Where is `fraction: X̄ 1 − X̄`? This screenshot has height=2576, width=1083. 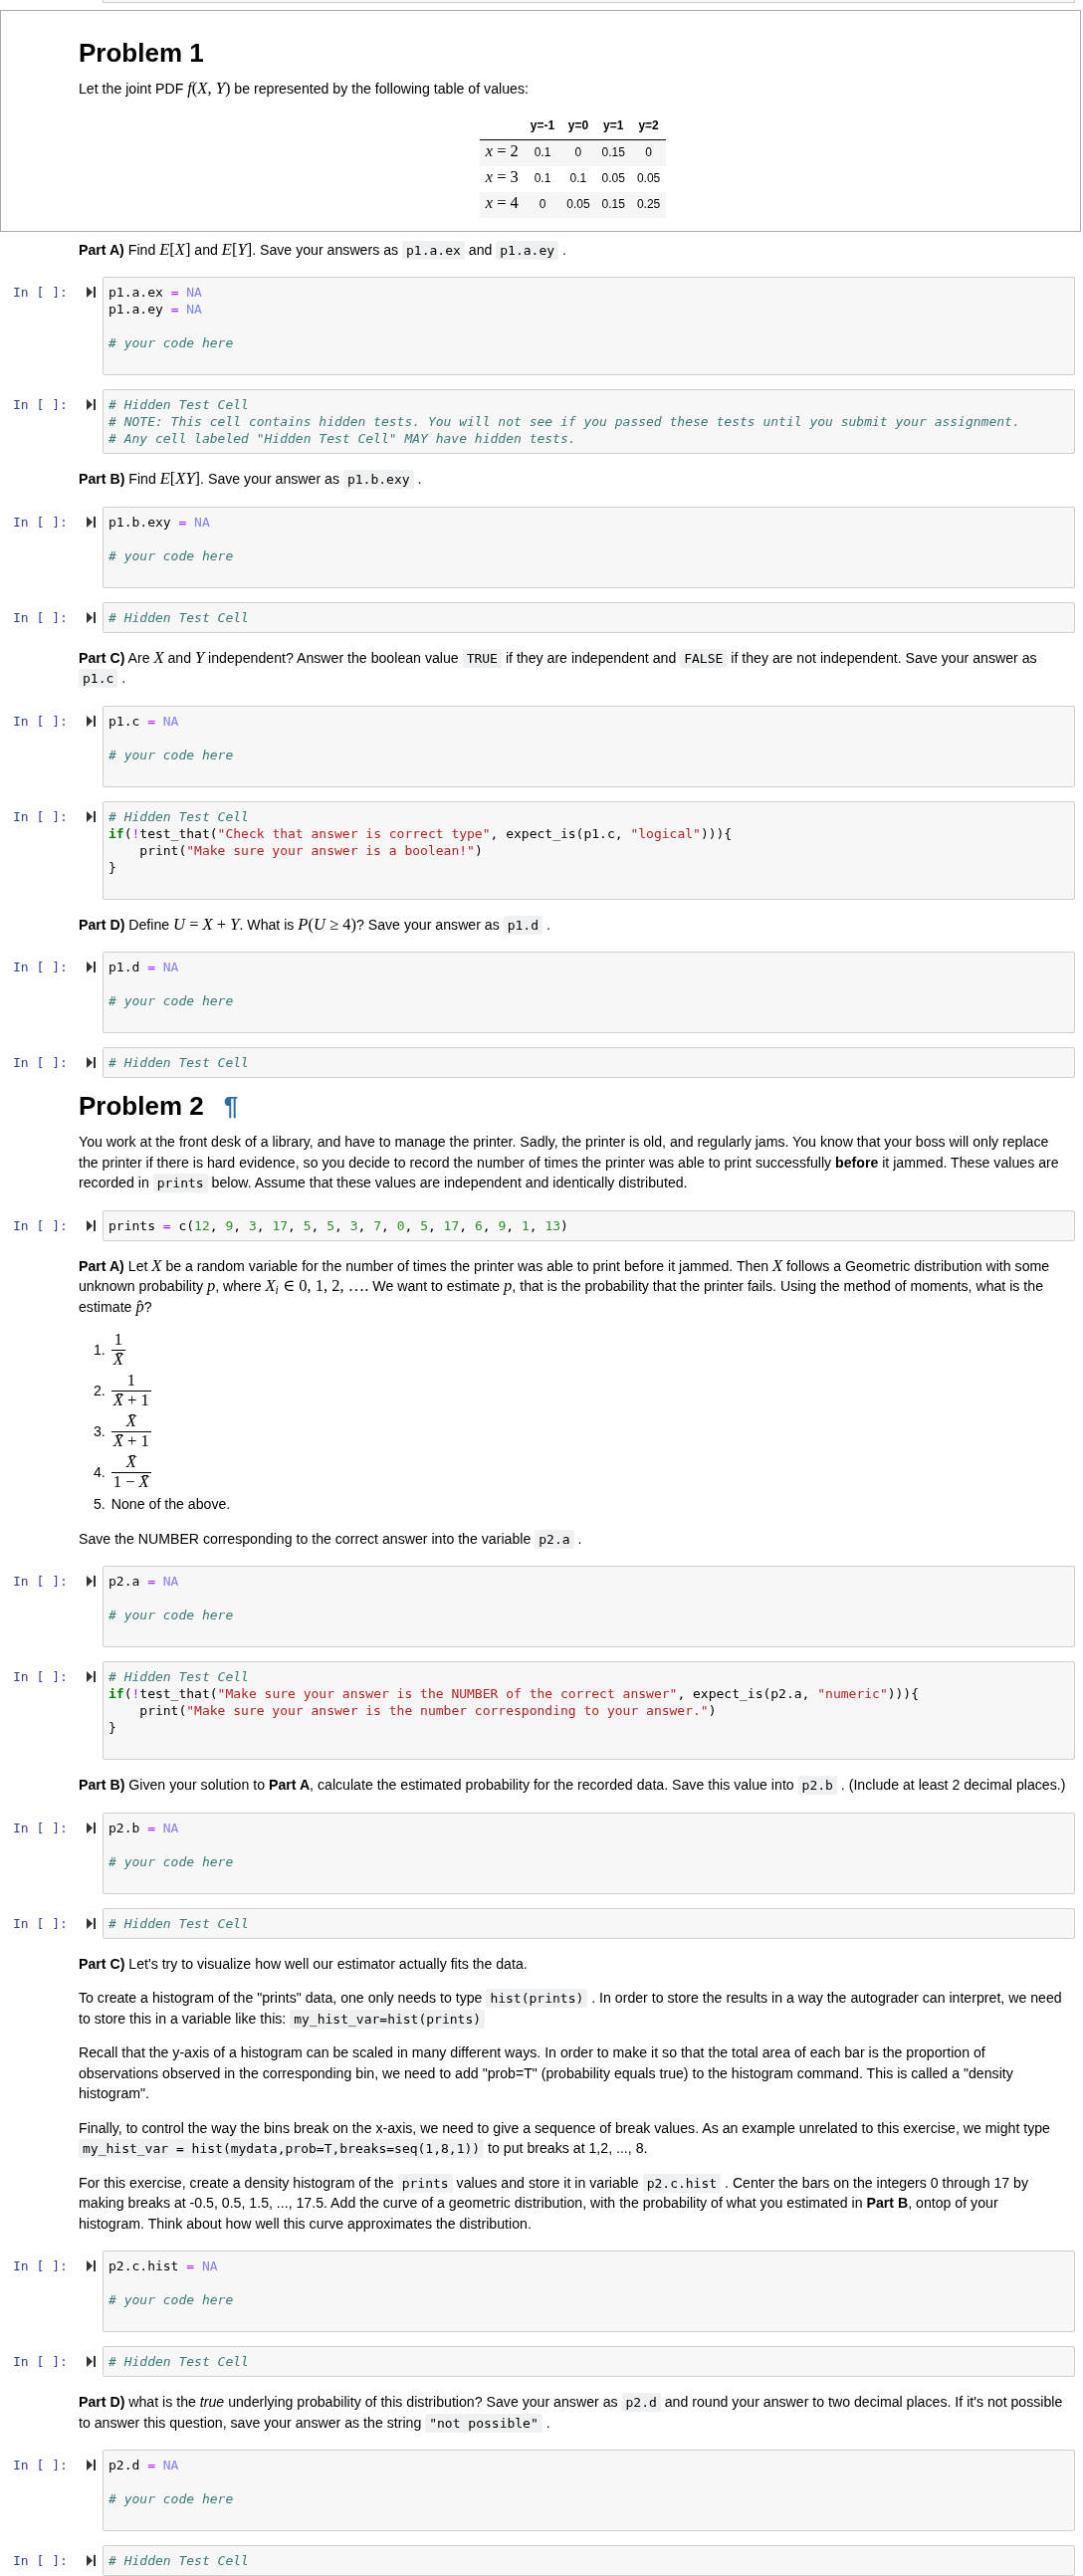 fraction: X̄ 1 − X̄ is located at coordinates (130, 1472).